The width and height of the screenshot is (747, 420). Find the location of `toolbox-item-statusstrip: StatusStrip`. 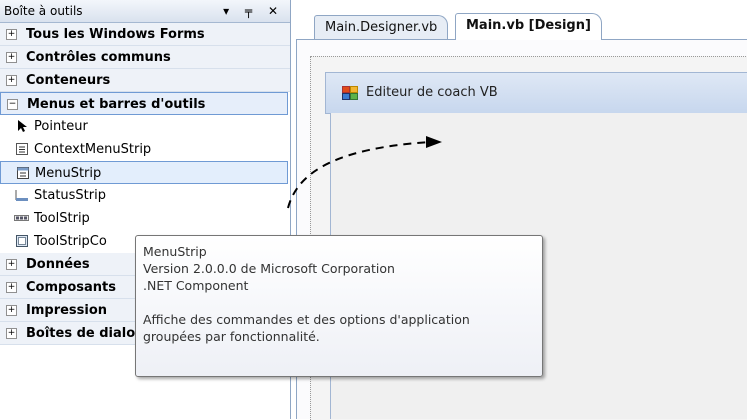

toolbox-item-statusstrip: StatusStrip is located at coordinates (145, 195).